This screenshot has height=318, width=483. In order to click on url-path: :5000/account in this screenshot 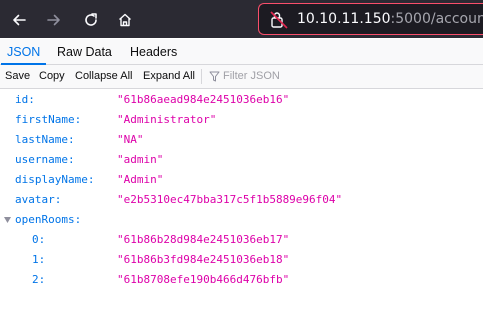, I will do `click(436, 19)`.